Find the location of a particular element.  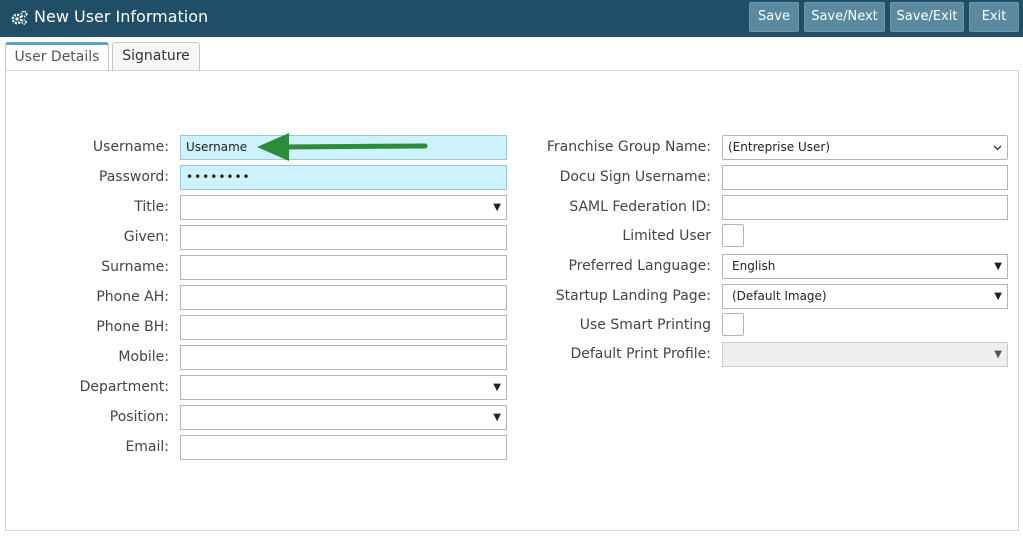

exit-button: Exit is located at coordinates (994, 17).